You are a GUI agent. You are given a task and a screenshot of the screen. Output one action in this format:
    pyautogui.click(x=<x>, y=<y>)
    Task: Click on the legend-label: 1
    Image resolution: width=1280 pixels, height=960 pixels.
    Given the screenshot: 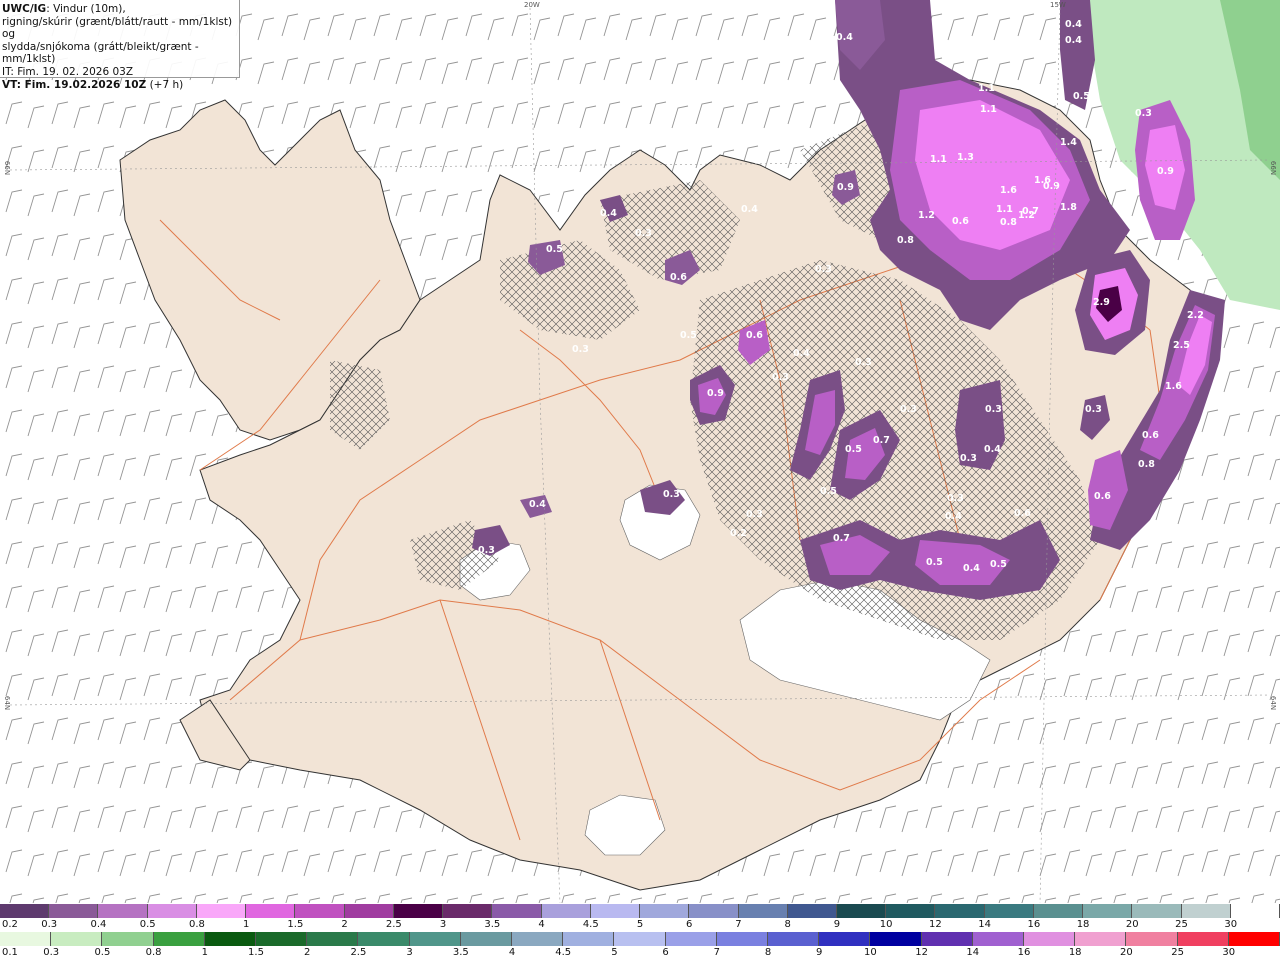 What is the action you would take?
    pyautogui.click(x=204, y=952)
    